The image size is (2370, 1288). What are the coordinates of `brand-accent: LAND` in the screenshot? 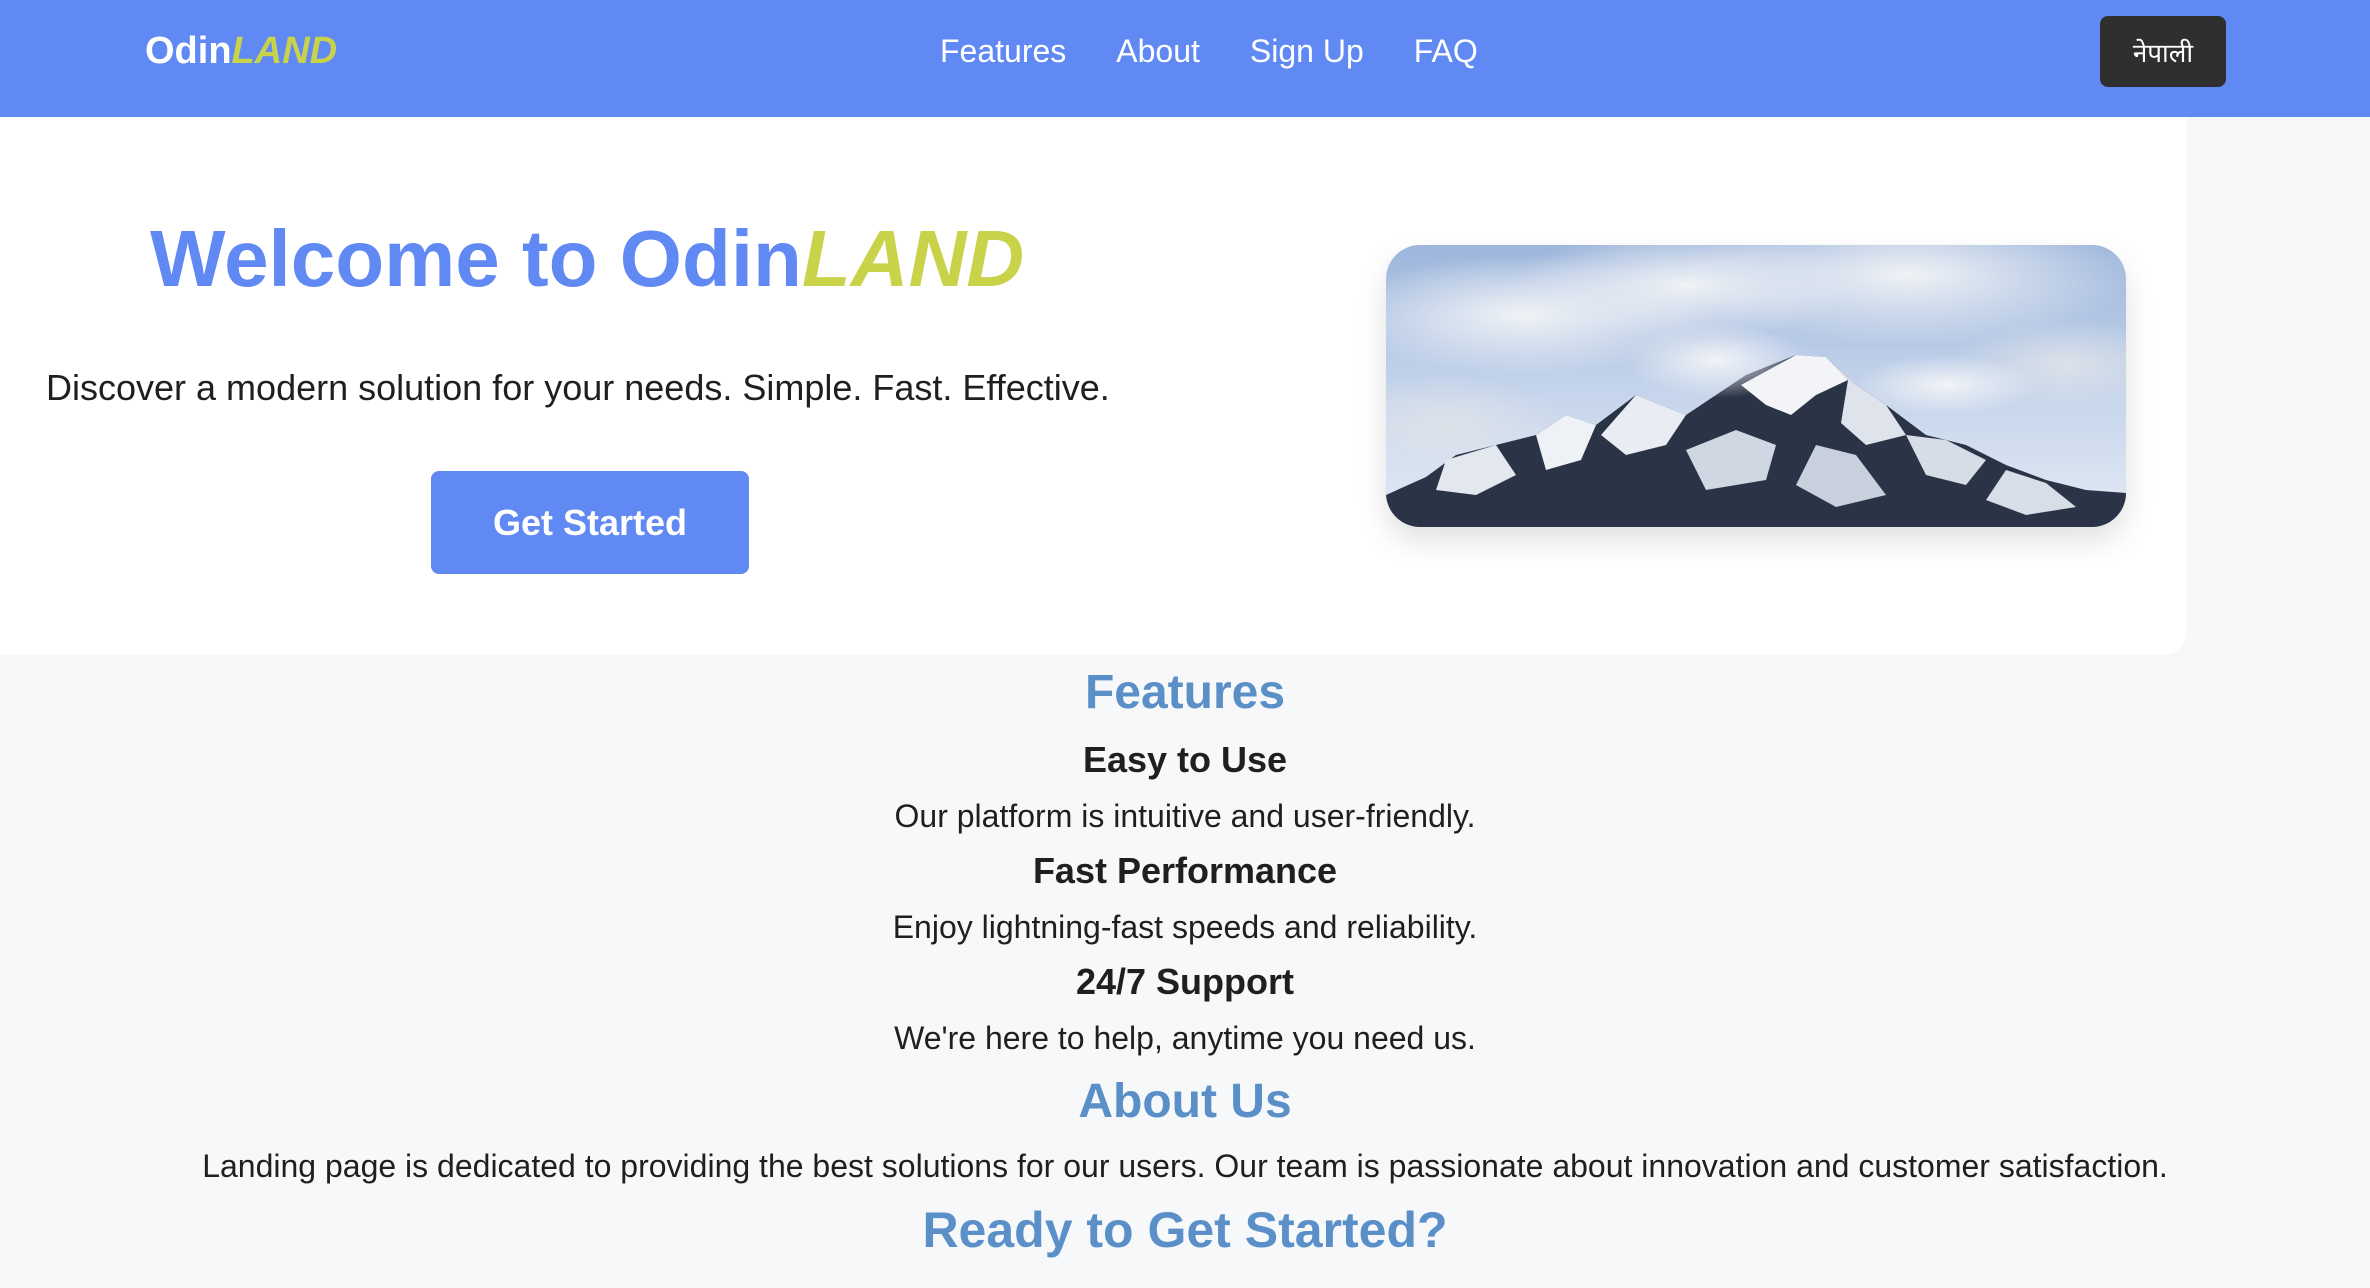 It's located at (284, 51).